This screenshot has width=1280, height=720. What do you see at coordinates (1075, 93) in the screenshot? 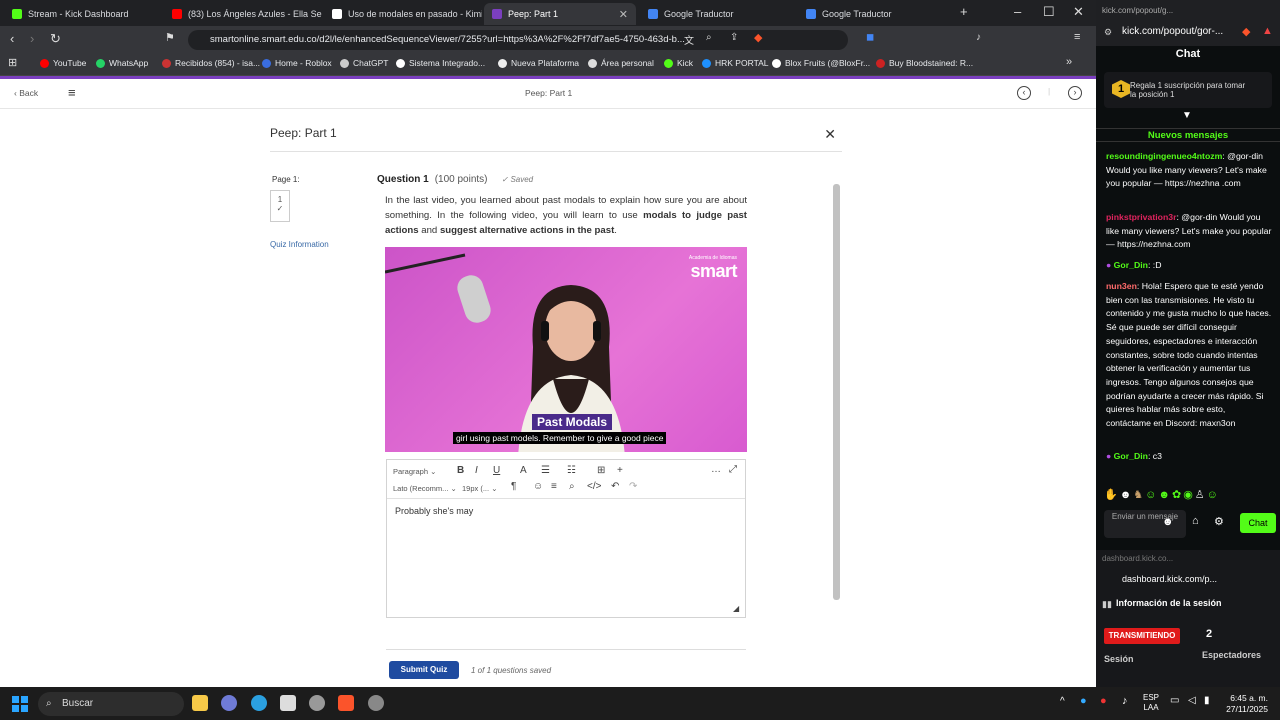
I see `next-icon: ›` at bounding box center [1075, 93].